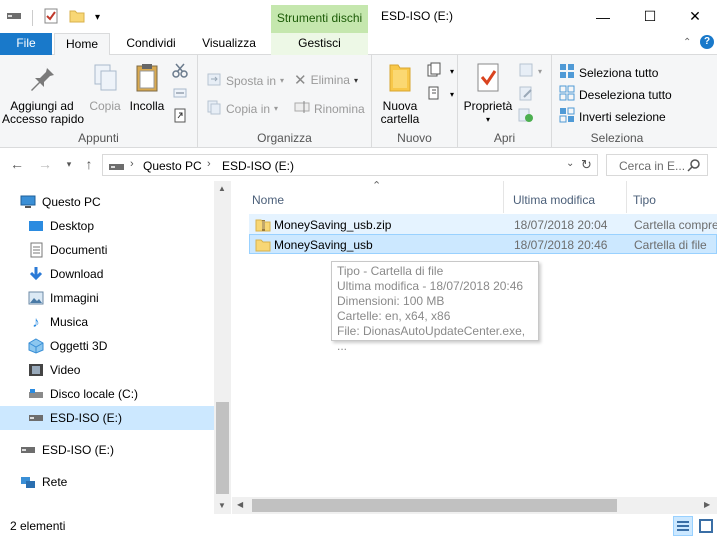  I want to click on invert-selection-button: Inverti selezione, so click(612, 116).